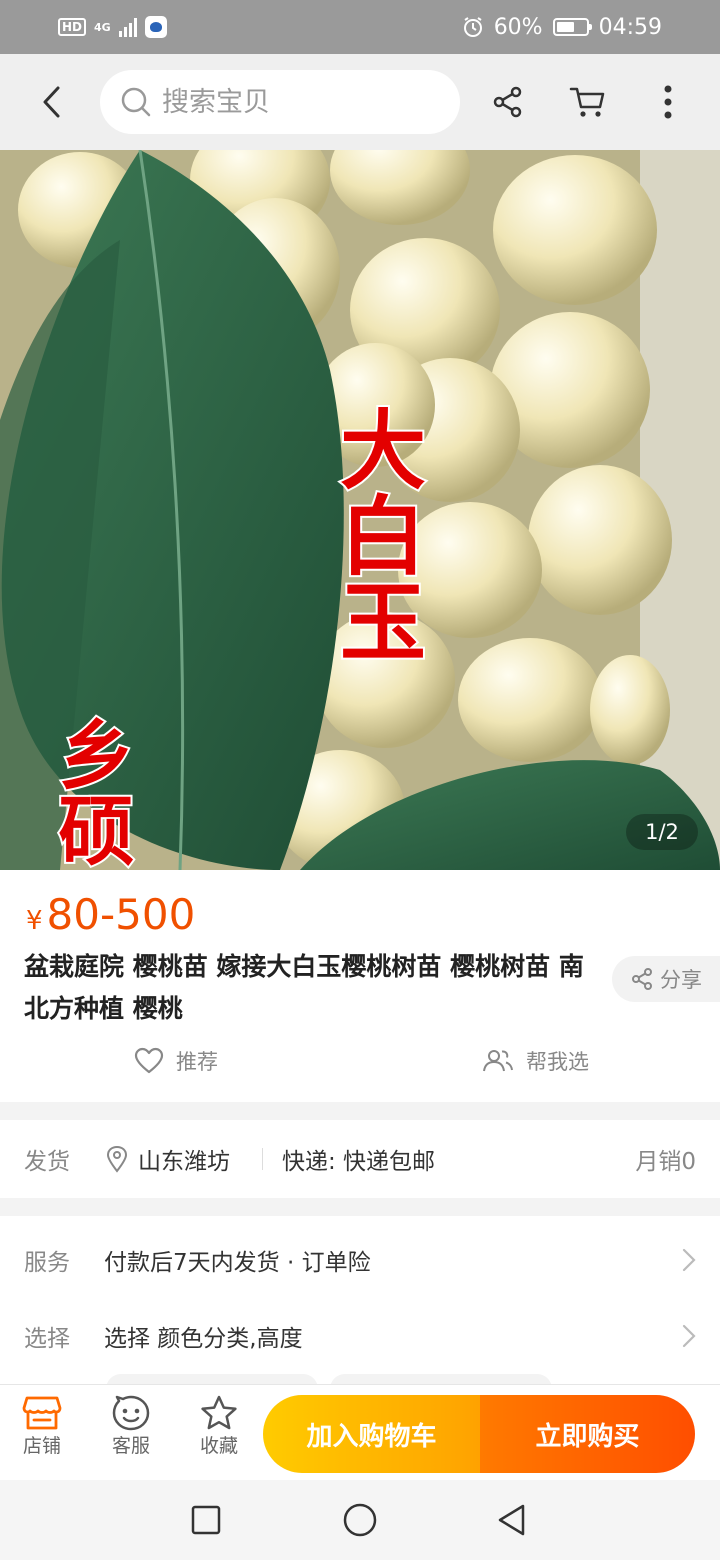 This screenshot has width=720, height=1560. Describe the element at coordinates (518, 27) in the screenshot. I see `battery-percent: 60%` at that location.